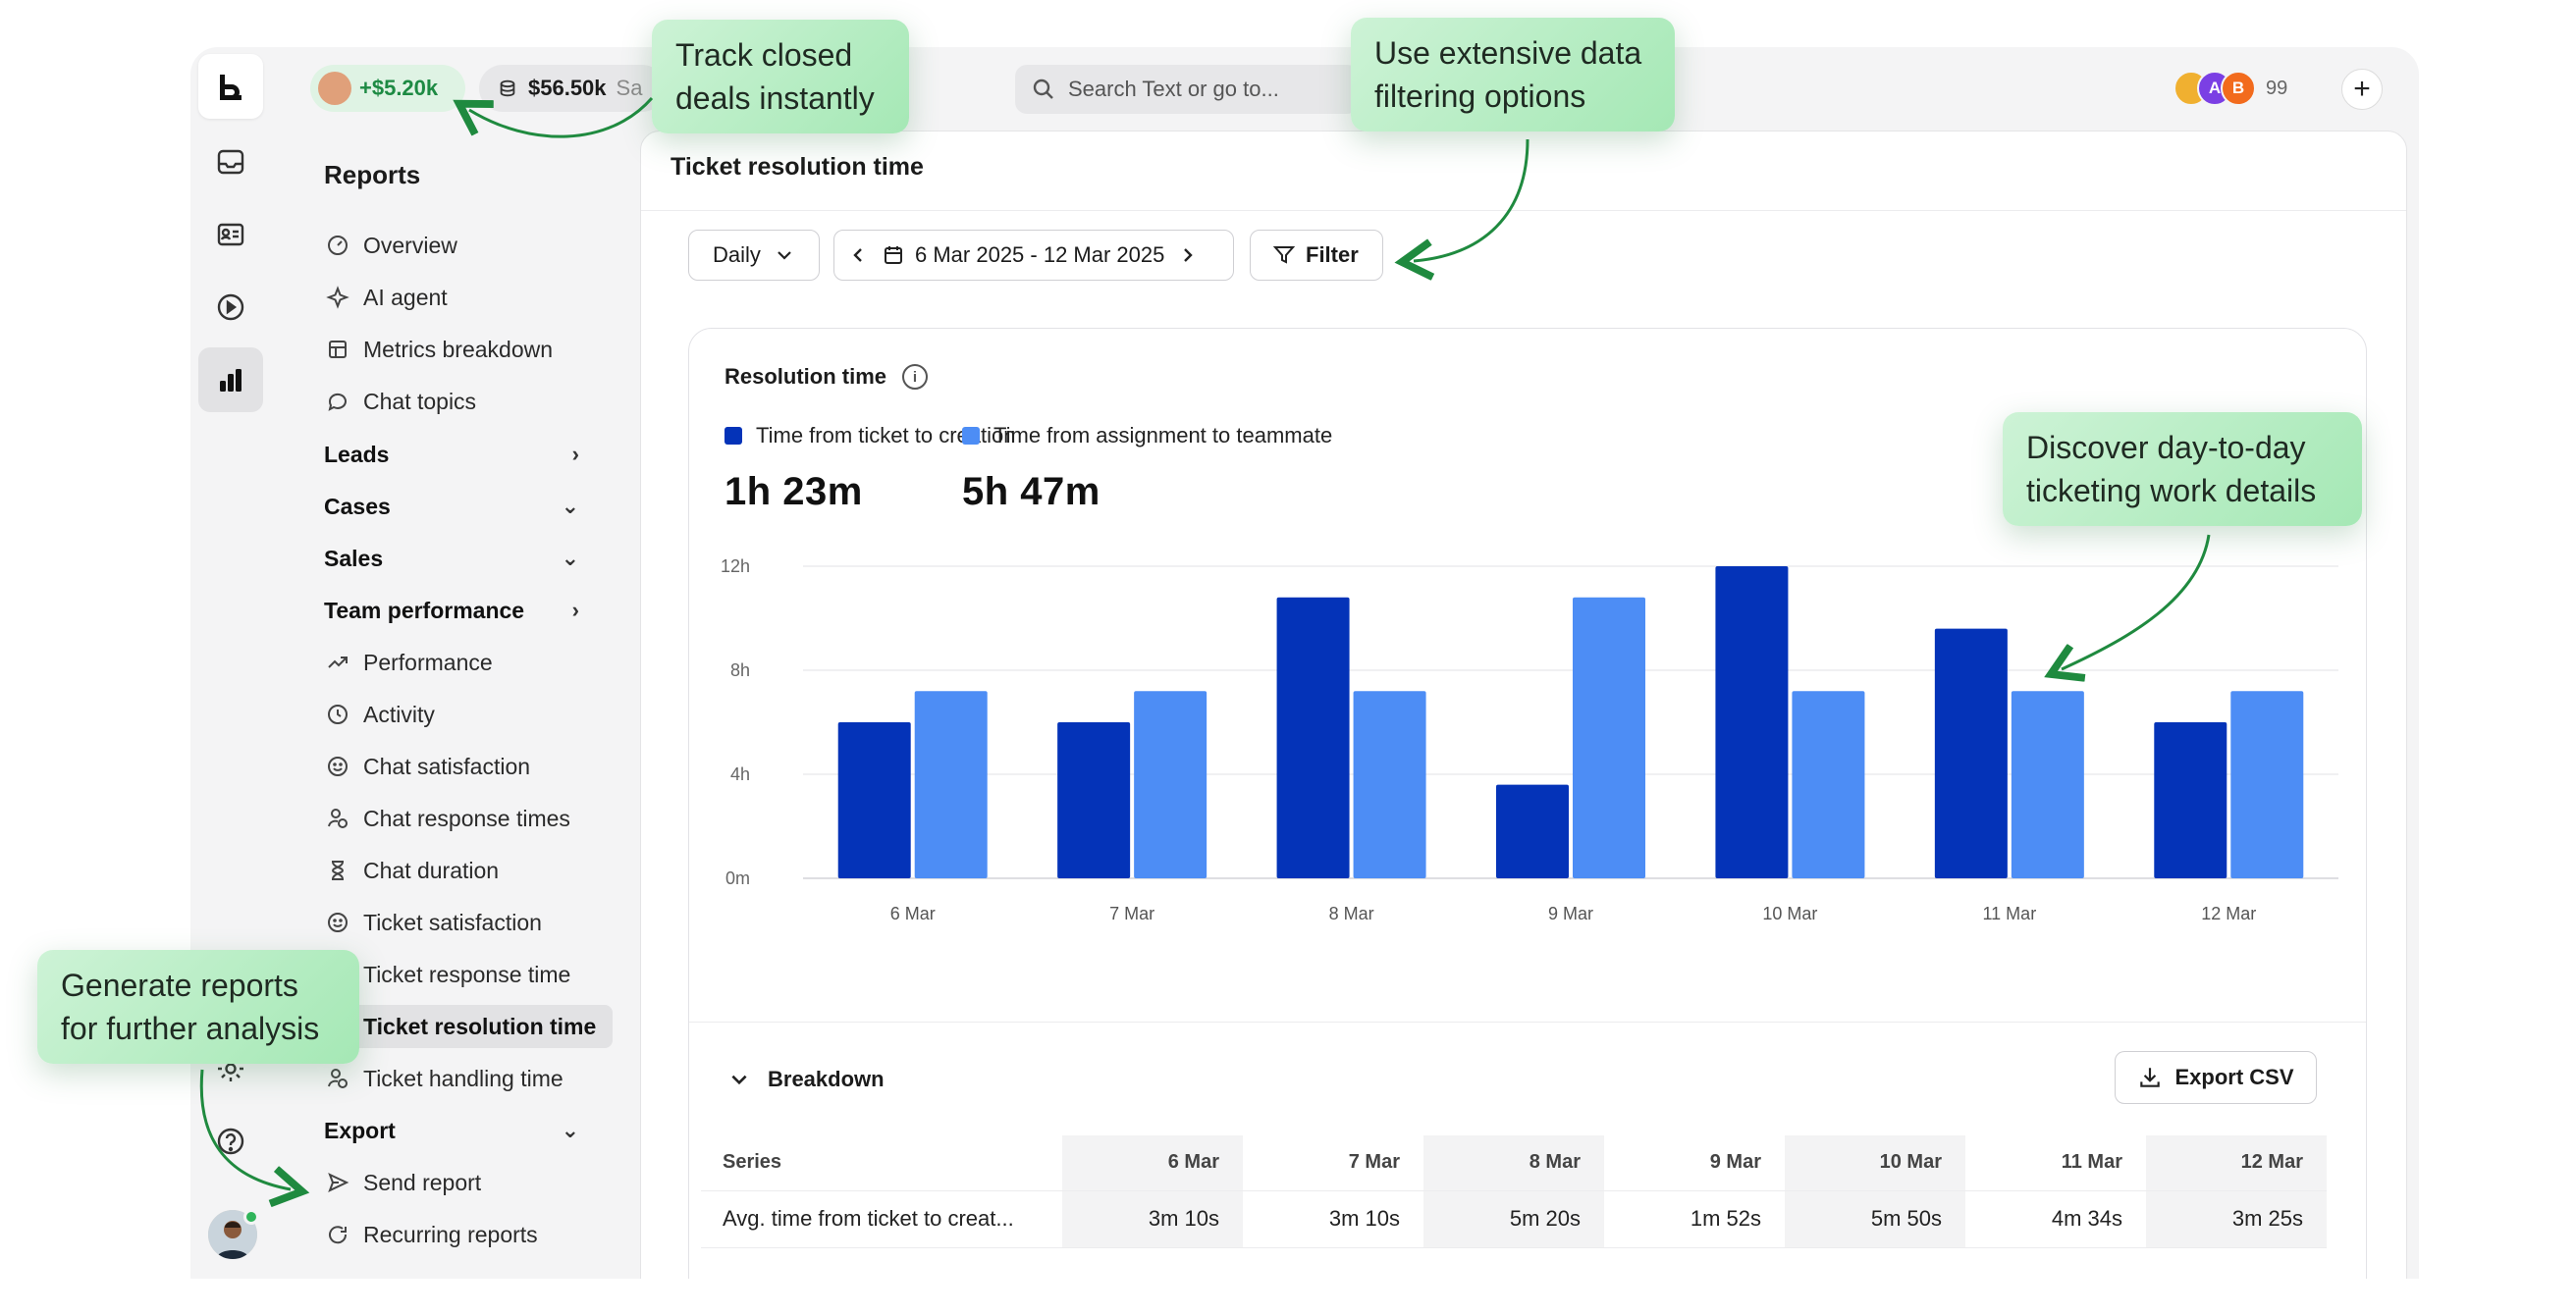  I want to click on x-tick-label: 12 Mar, so click(2228, 914).